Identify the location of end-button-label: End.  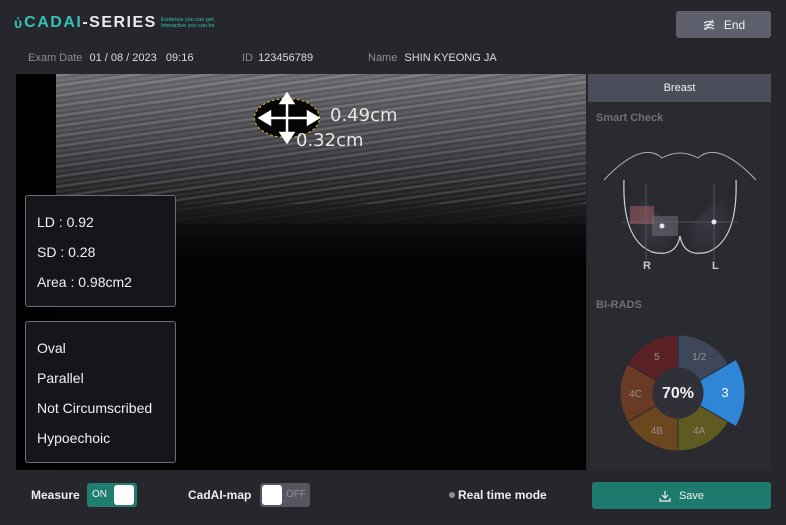
(734, 24).